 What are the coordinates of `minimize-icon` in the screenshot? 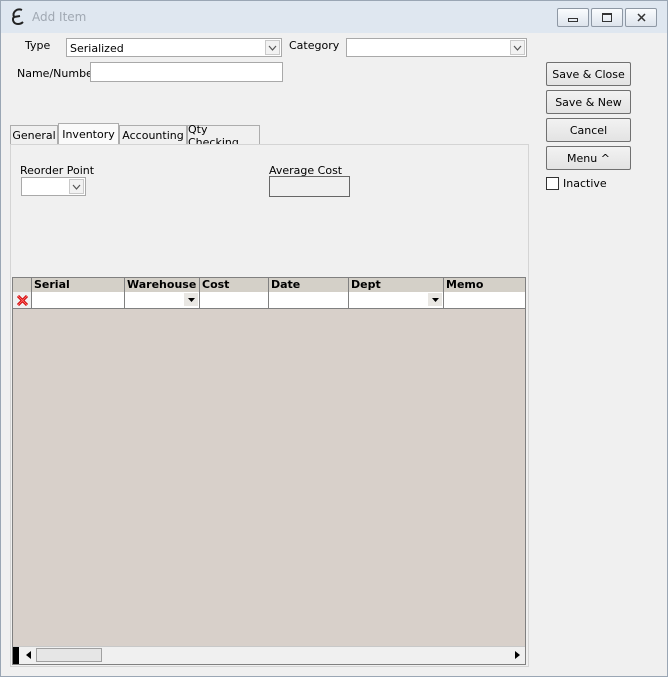 It's located at (573, 19).